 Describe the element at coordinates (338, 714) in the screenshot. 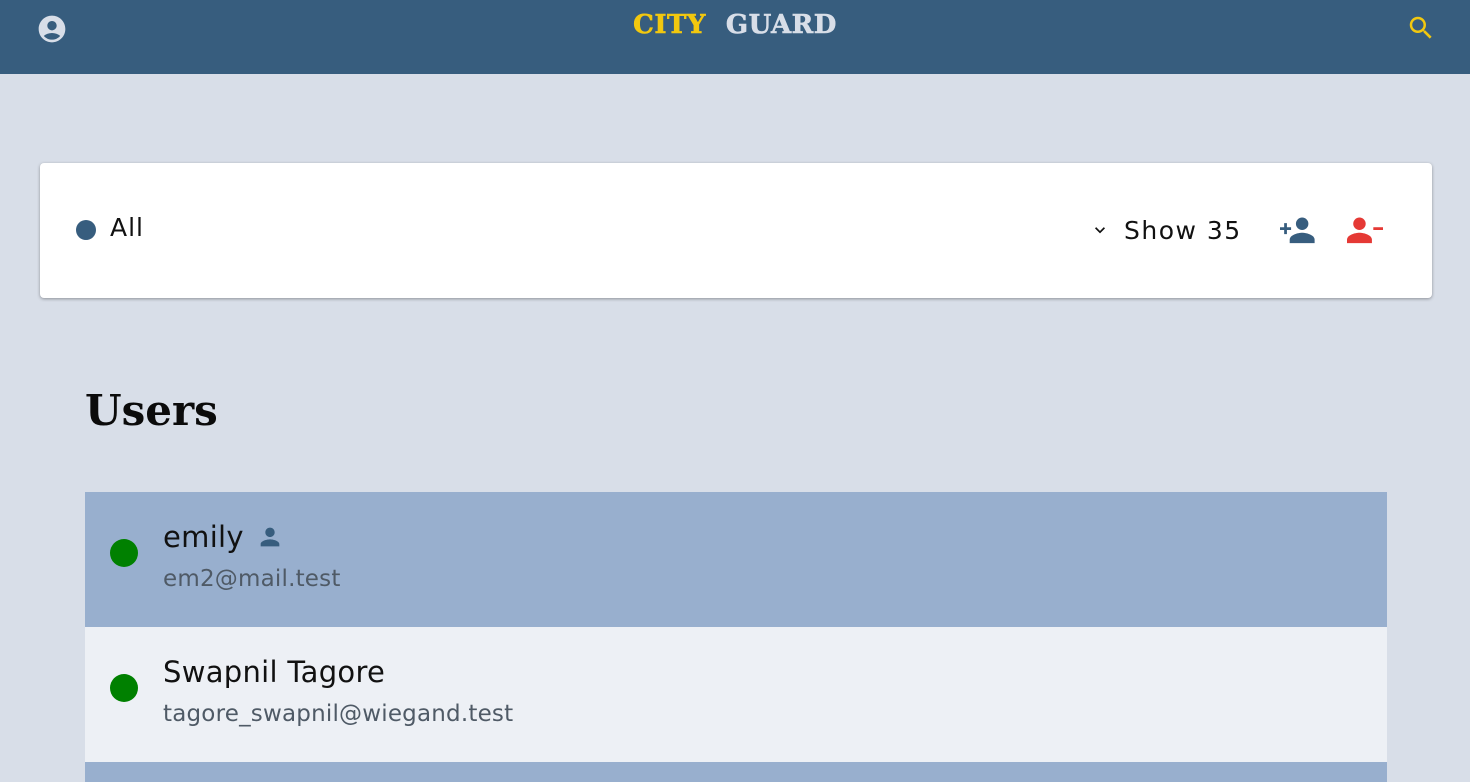

I see `user-email: tagore_swapnil@wiegand.test` at that location.